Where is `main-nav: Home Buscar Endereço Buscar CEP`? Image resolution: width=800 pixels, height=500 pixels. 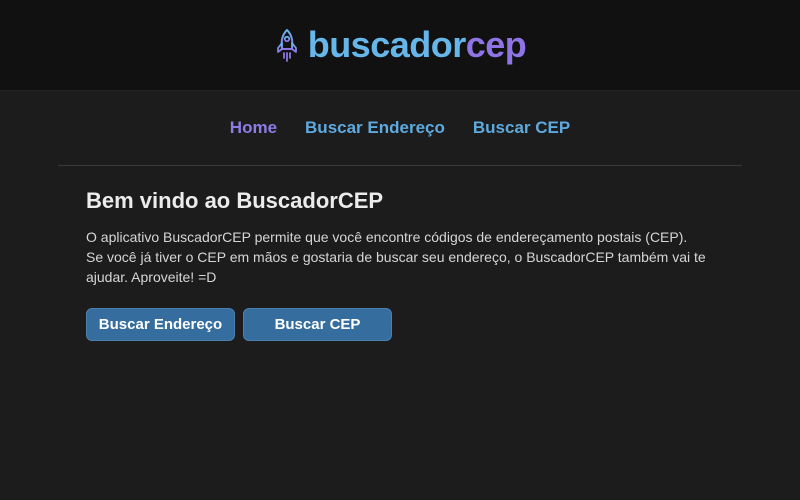
main-nav: Home Buscar Endereço Buscar CEP is located at coordinates (400, 128).